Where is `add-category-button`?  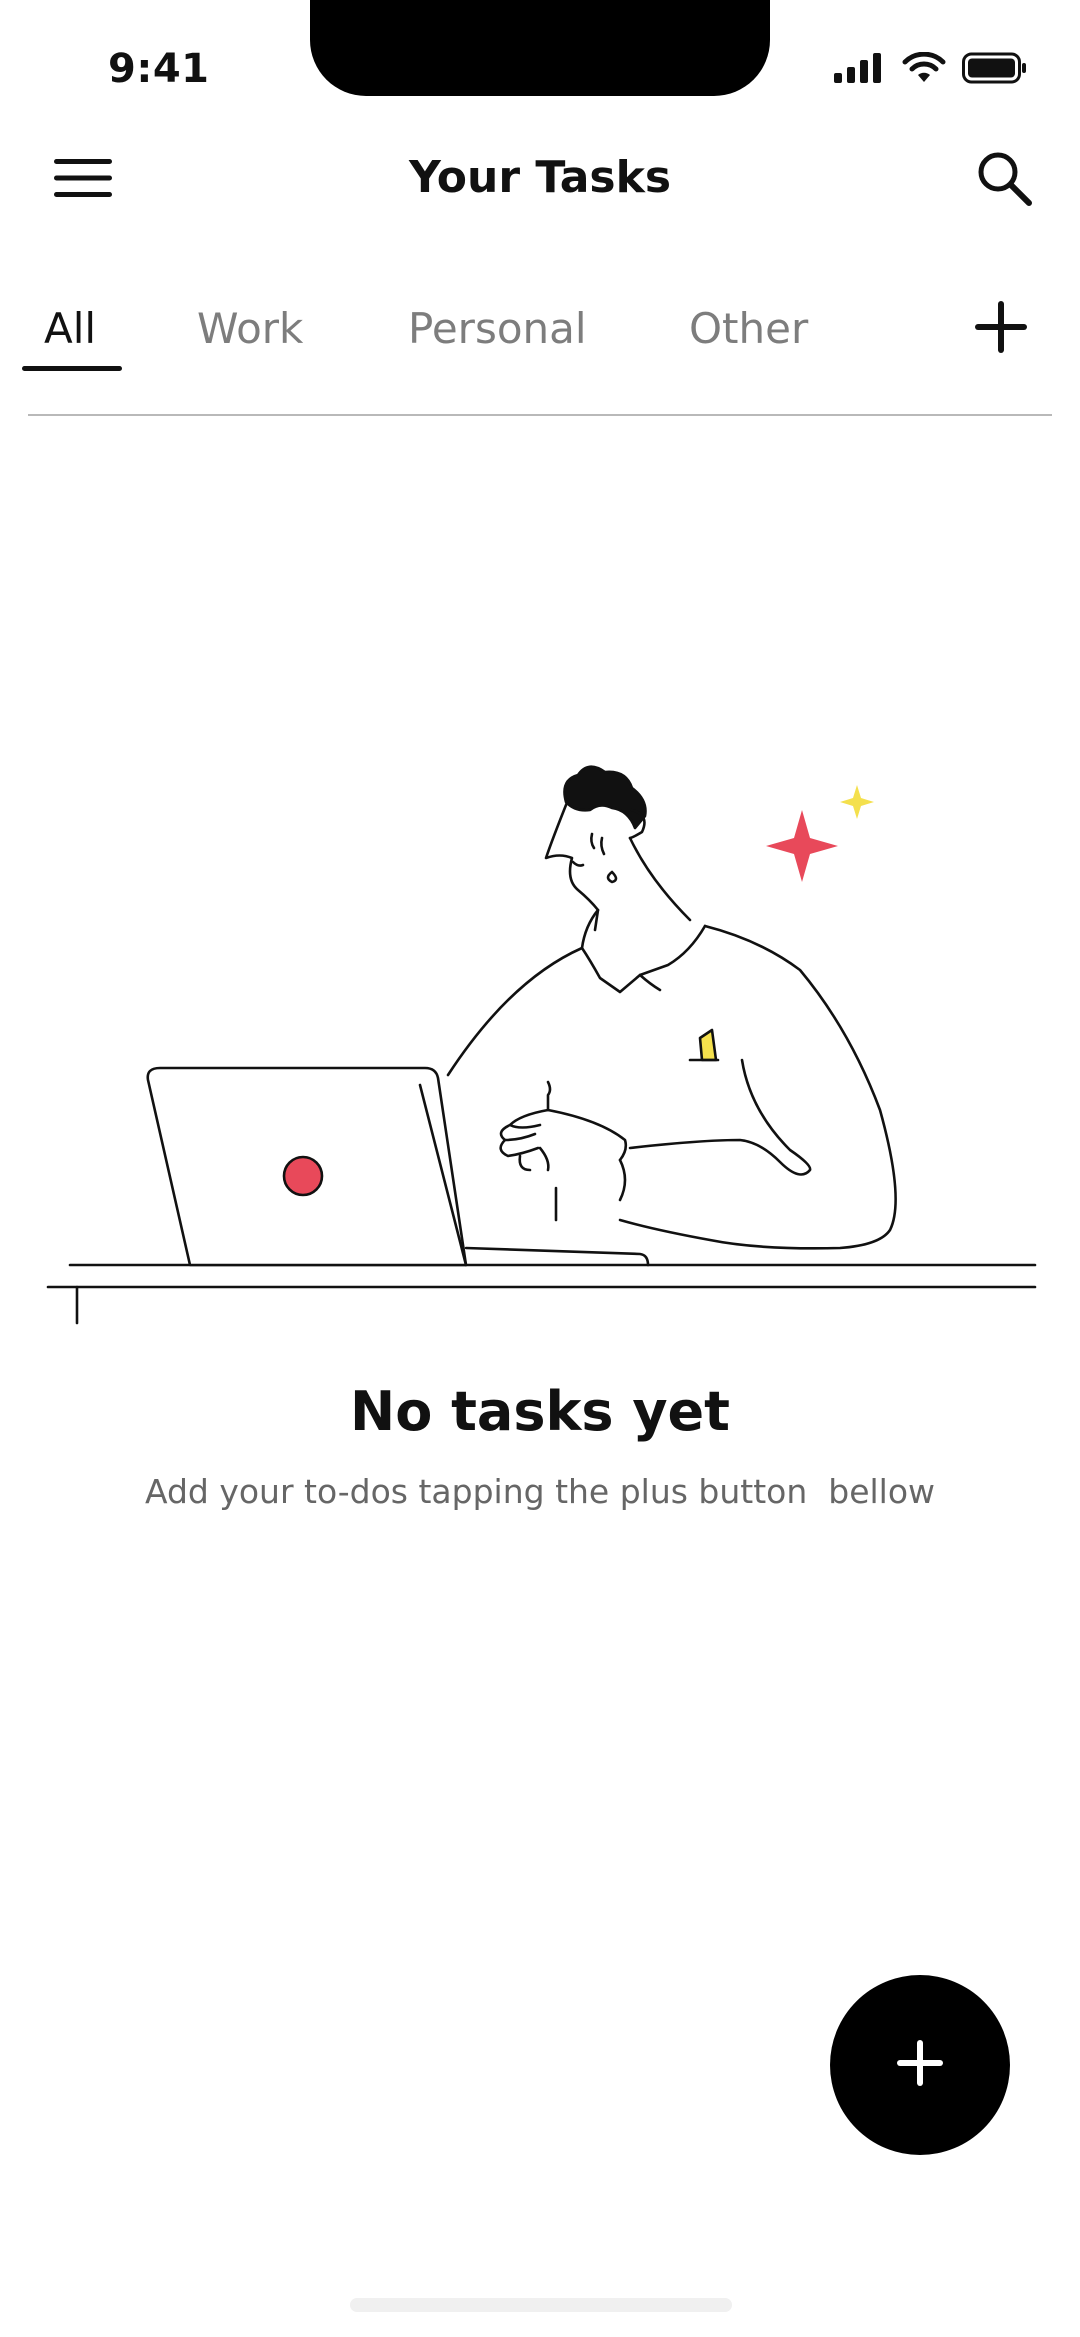 add-category-button is located at coordinates (1001, 329).